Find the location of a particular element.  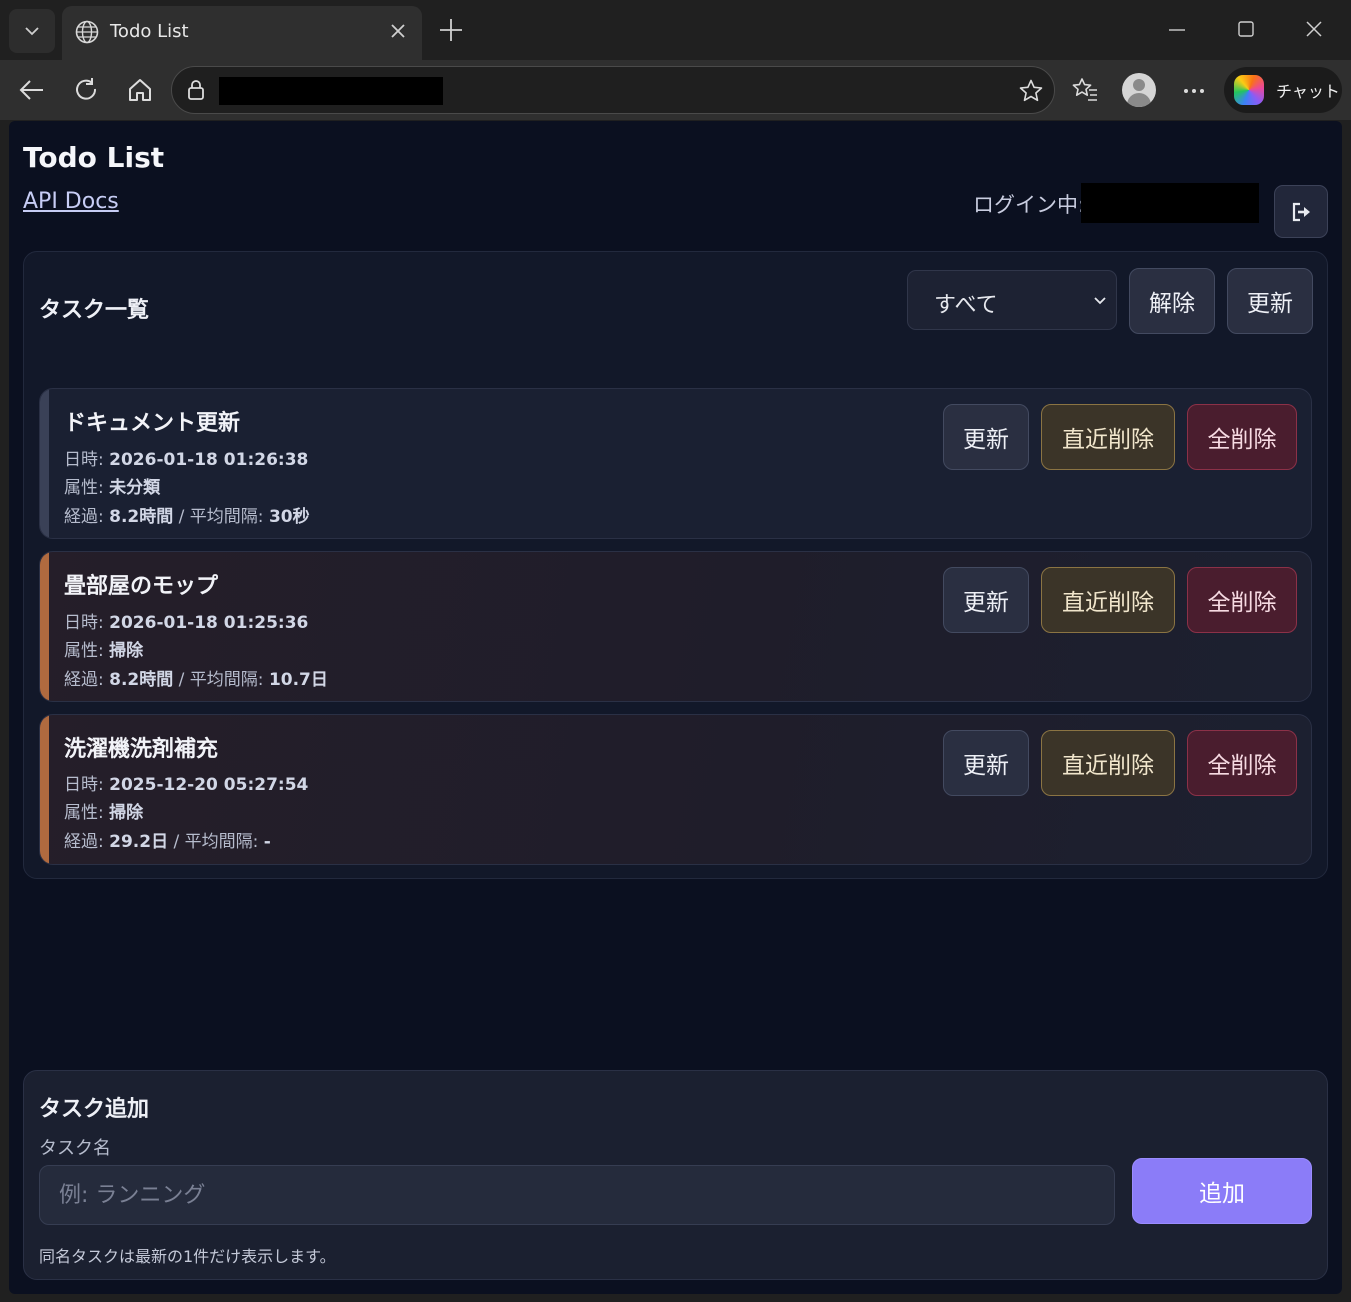

redacted-url is located at coordinates (331, 91).